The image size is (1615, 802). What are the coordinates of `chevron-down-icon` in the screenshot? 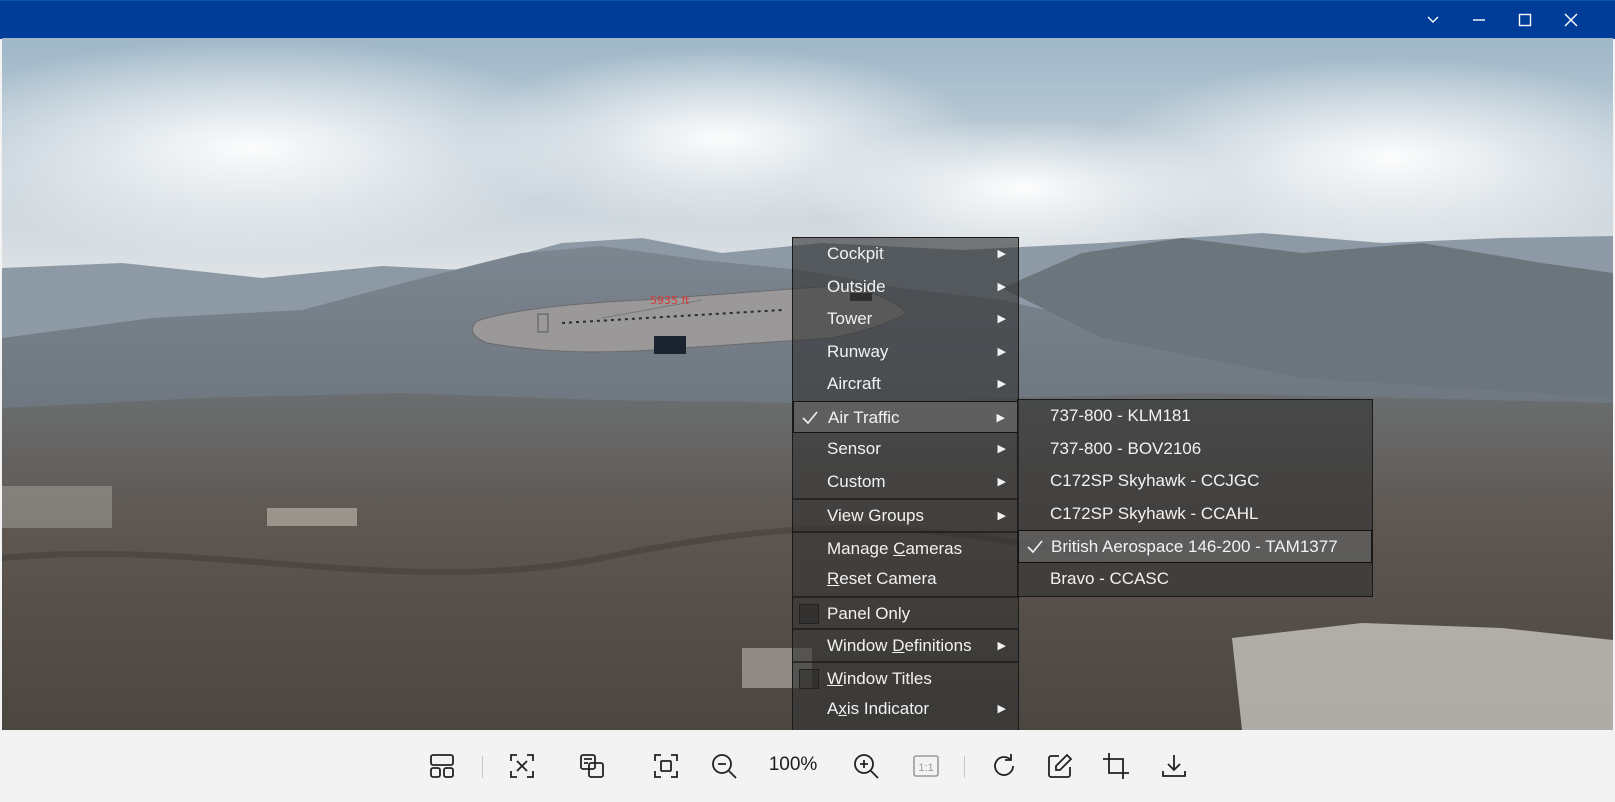 It's located at (1433, 20).